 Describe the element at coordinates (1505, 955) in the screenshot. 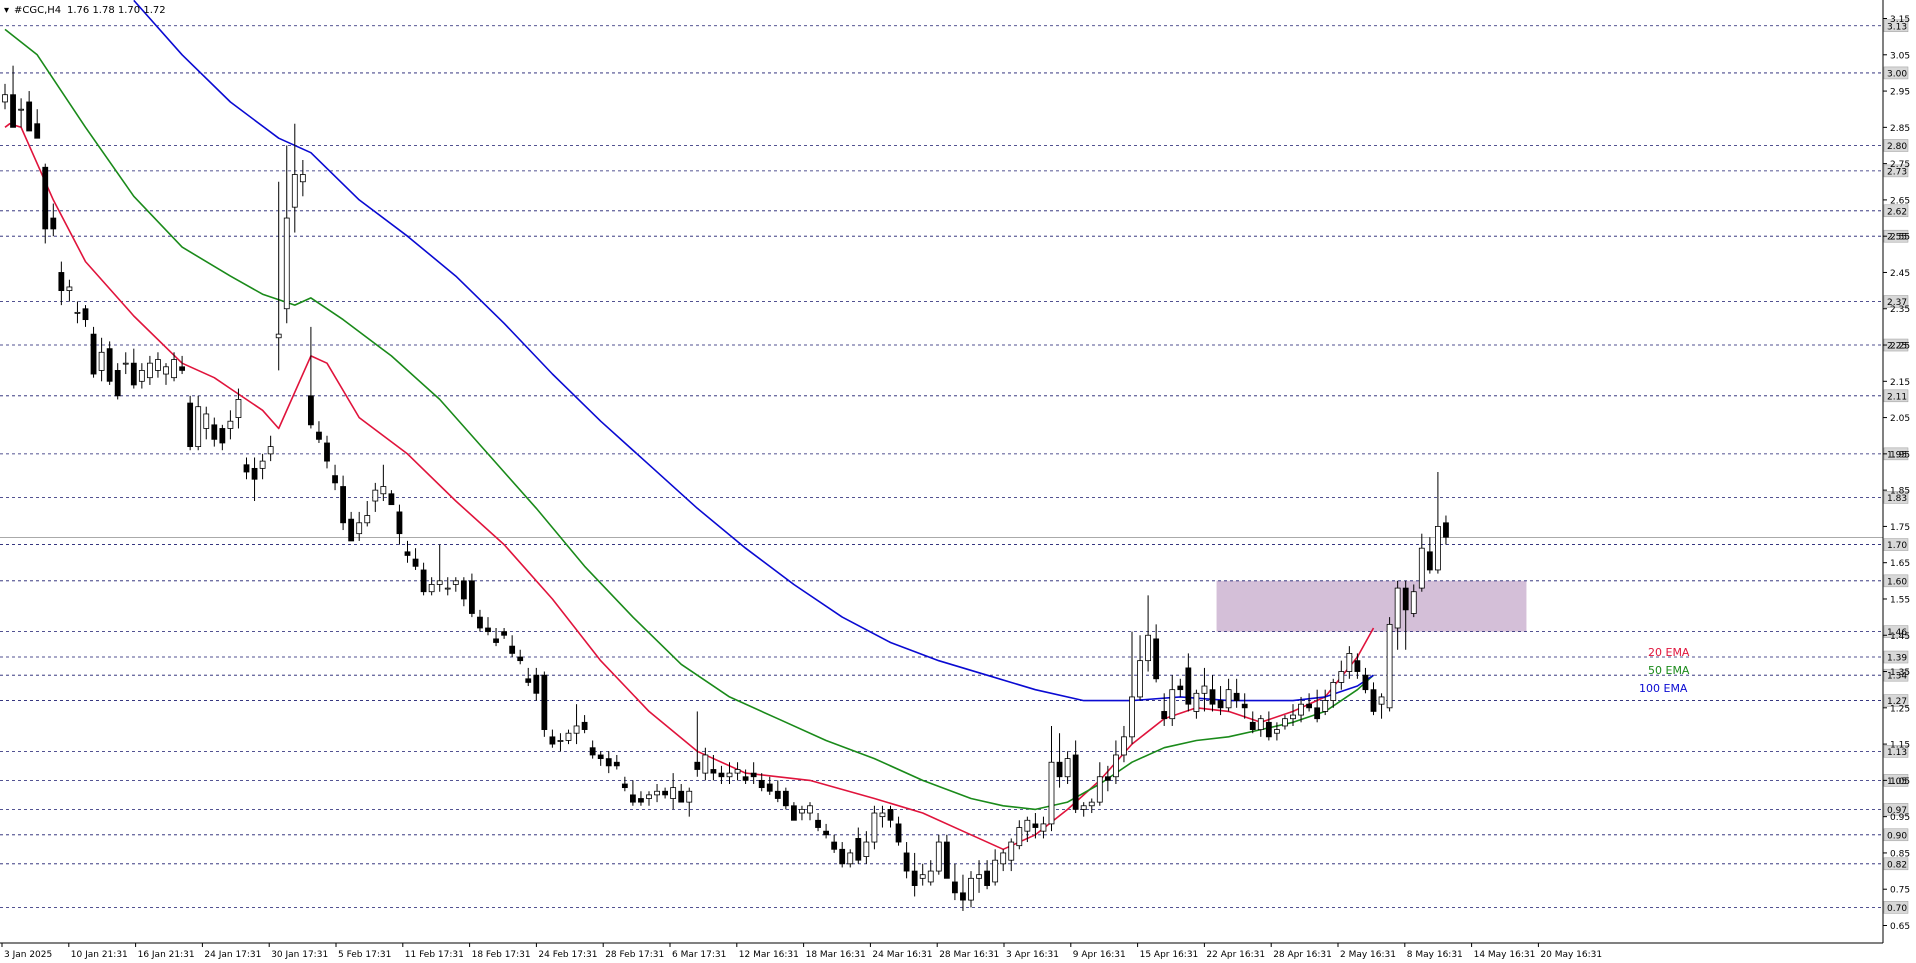

I see `time-tick-label: 14 May 16:31` at that location.